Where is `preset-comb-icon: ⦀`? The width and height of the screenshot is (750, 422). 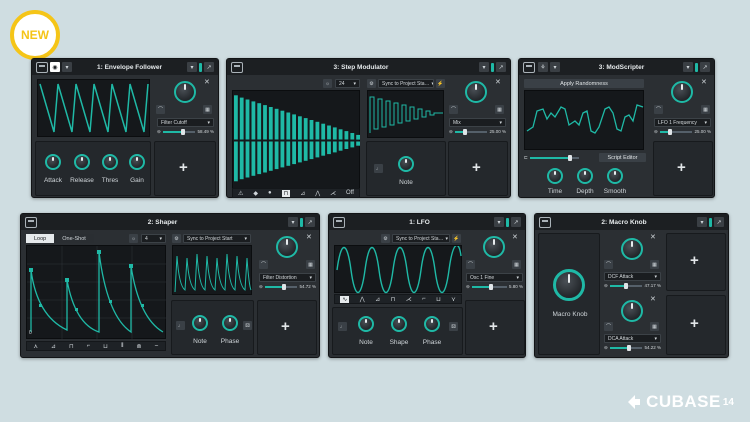 preset-comb-icon: ⦀ is located at coordinates (122, 346).